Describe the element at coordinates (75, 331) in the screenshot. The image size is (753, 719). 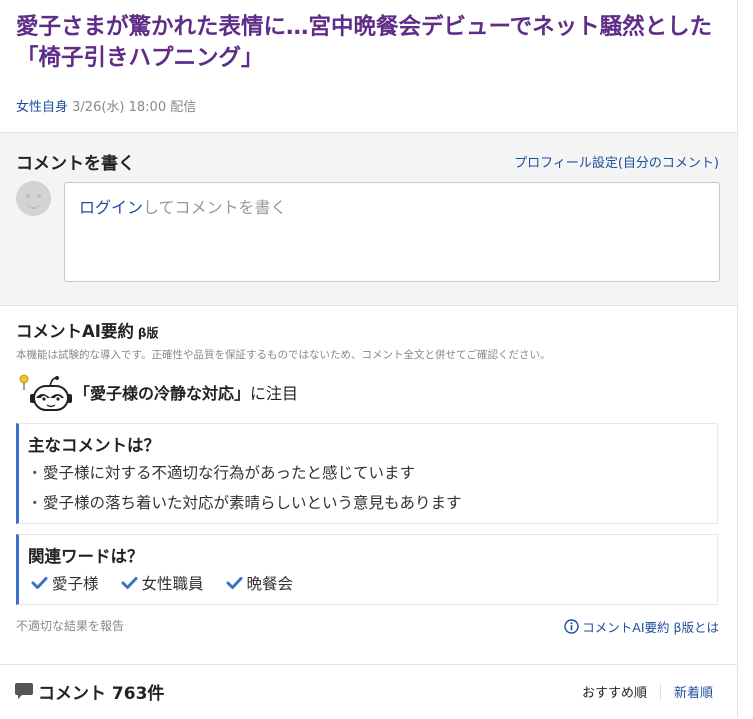
I see `ai-summary-title-text: コメントAI要約` at that location.